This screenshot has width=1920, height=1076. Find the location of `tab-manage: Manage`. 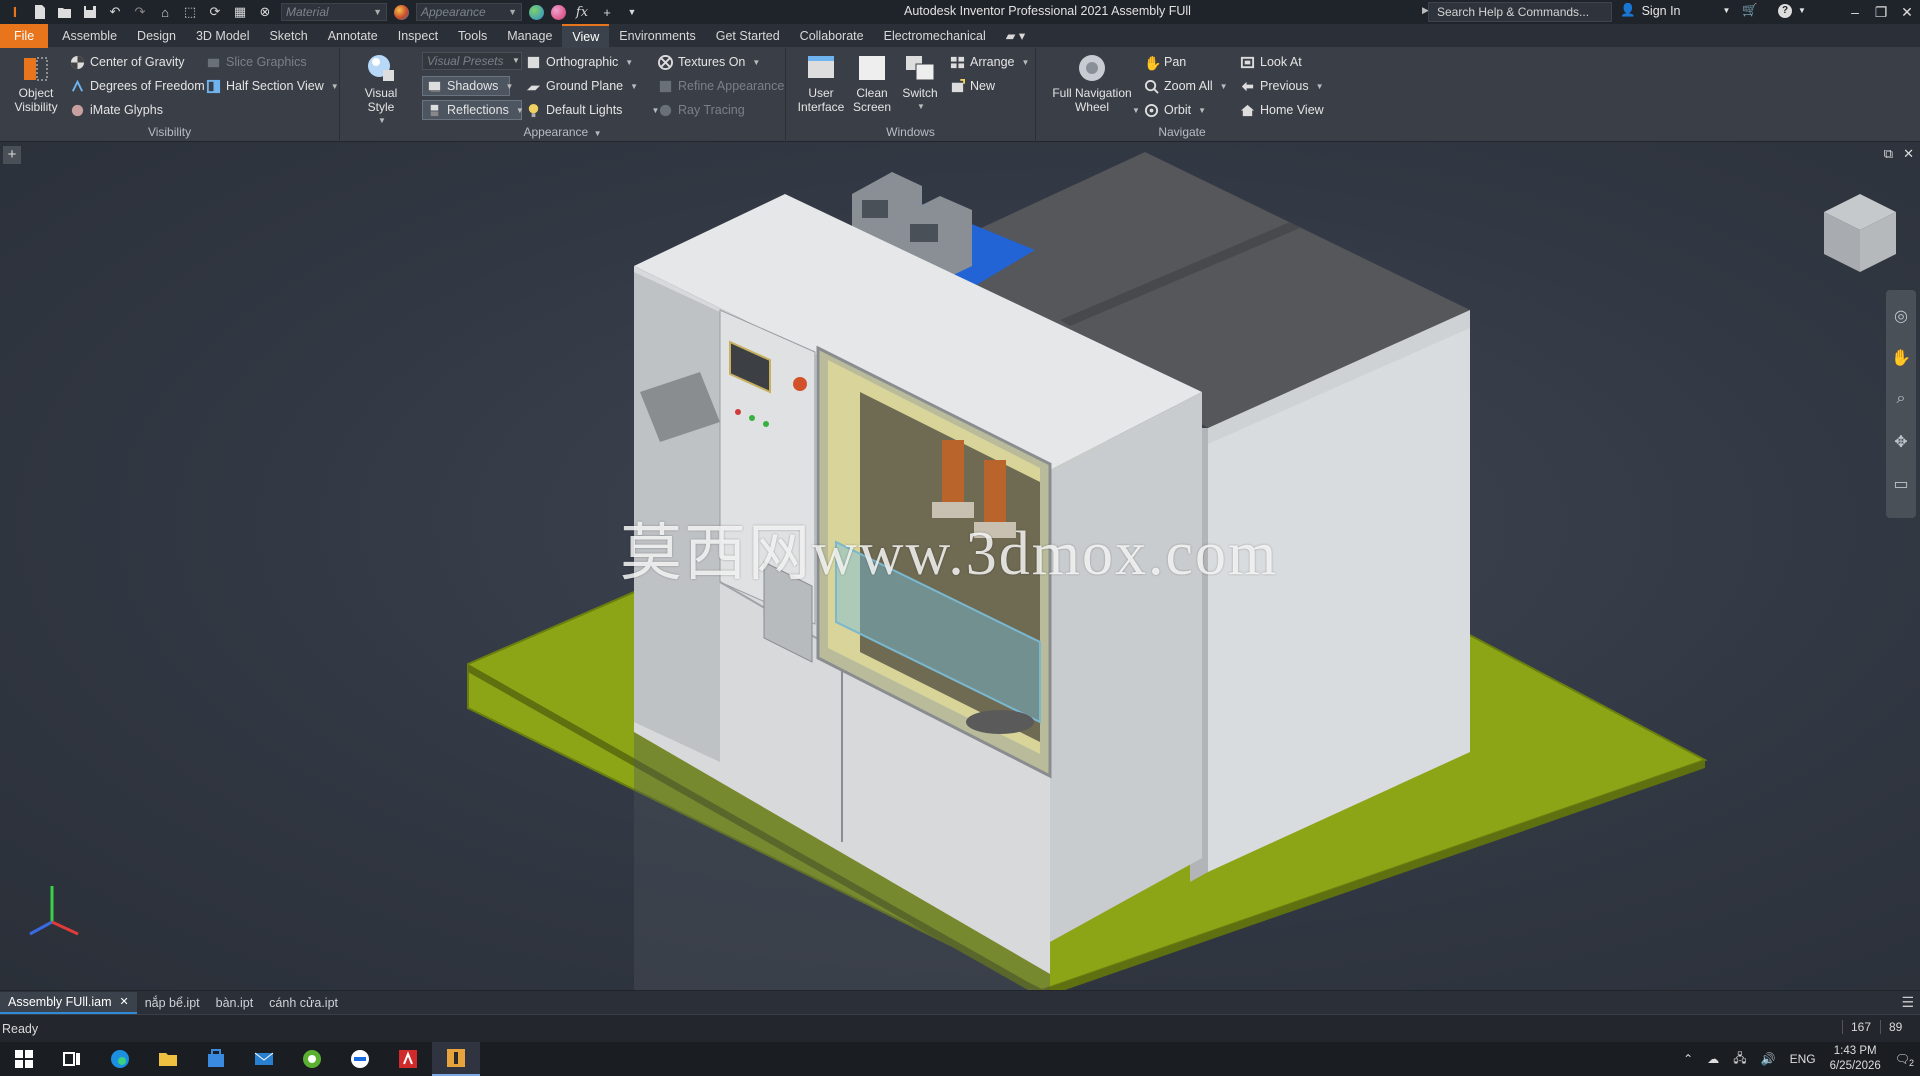

tab-manage: Manage is located at coordinates (529, 36).